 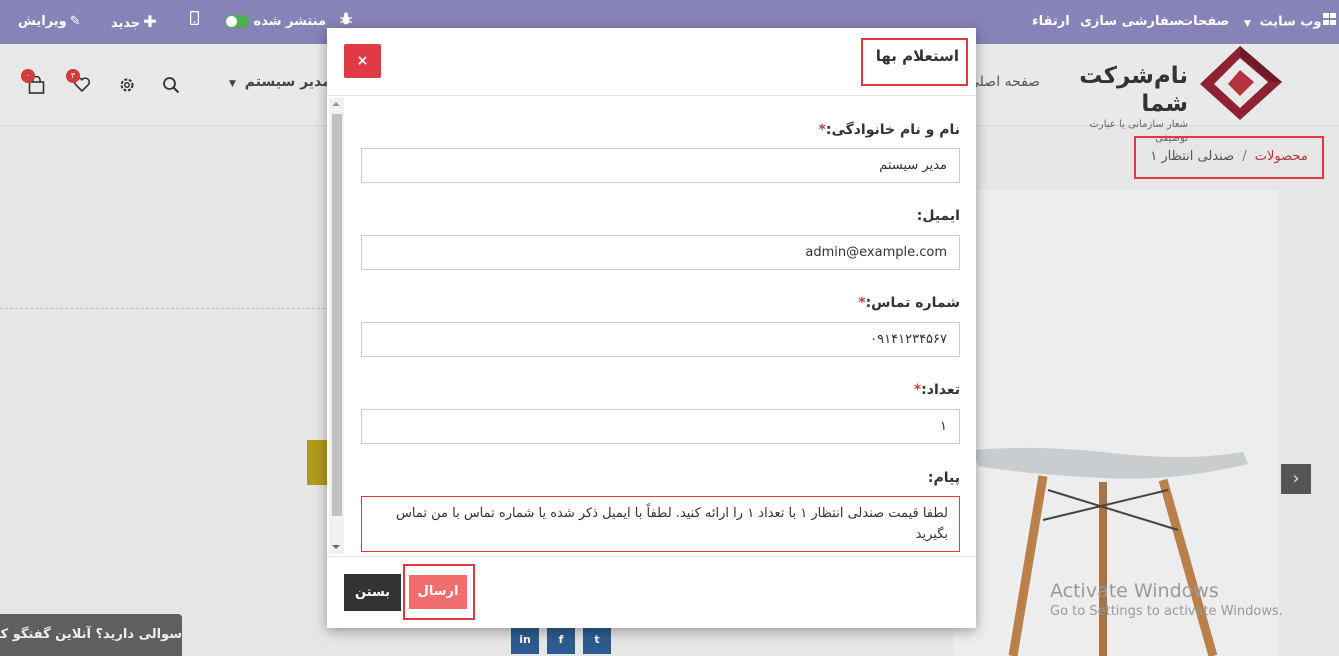 I want to click on modal-header: استعلام بها ×, so click(x=651, y=62).